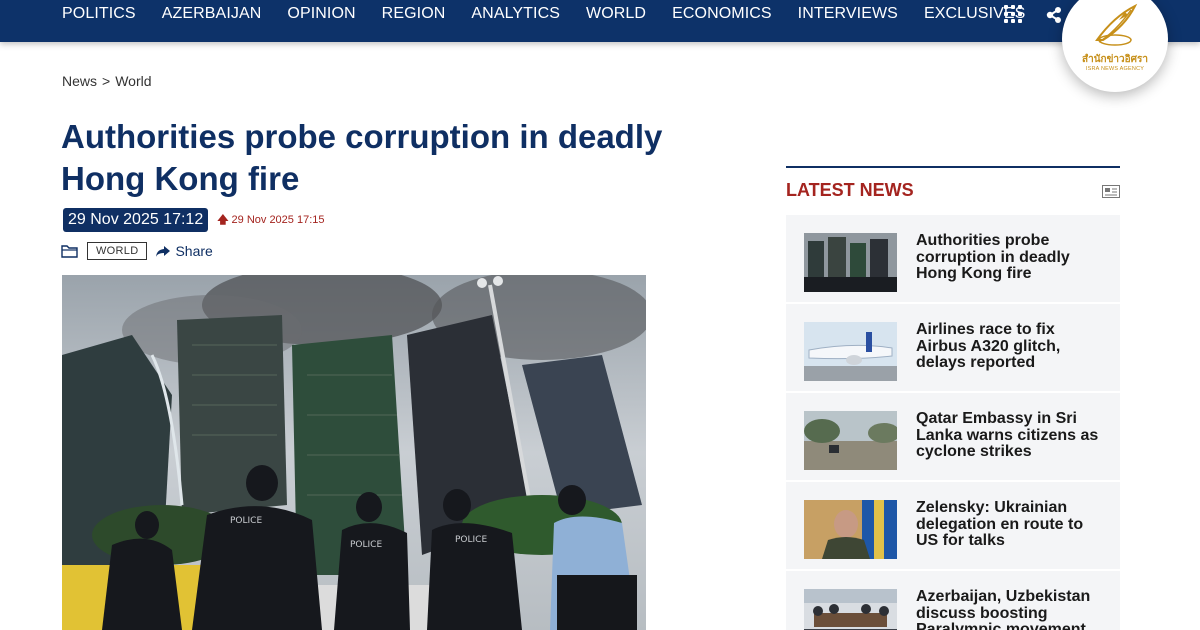  Describe the element at coordinates (616, 14) in the screenshot. I see `nav-item-world: WORLD` at that location.